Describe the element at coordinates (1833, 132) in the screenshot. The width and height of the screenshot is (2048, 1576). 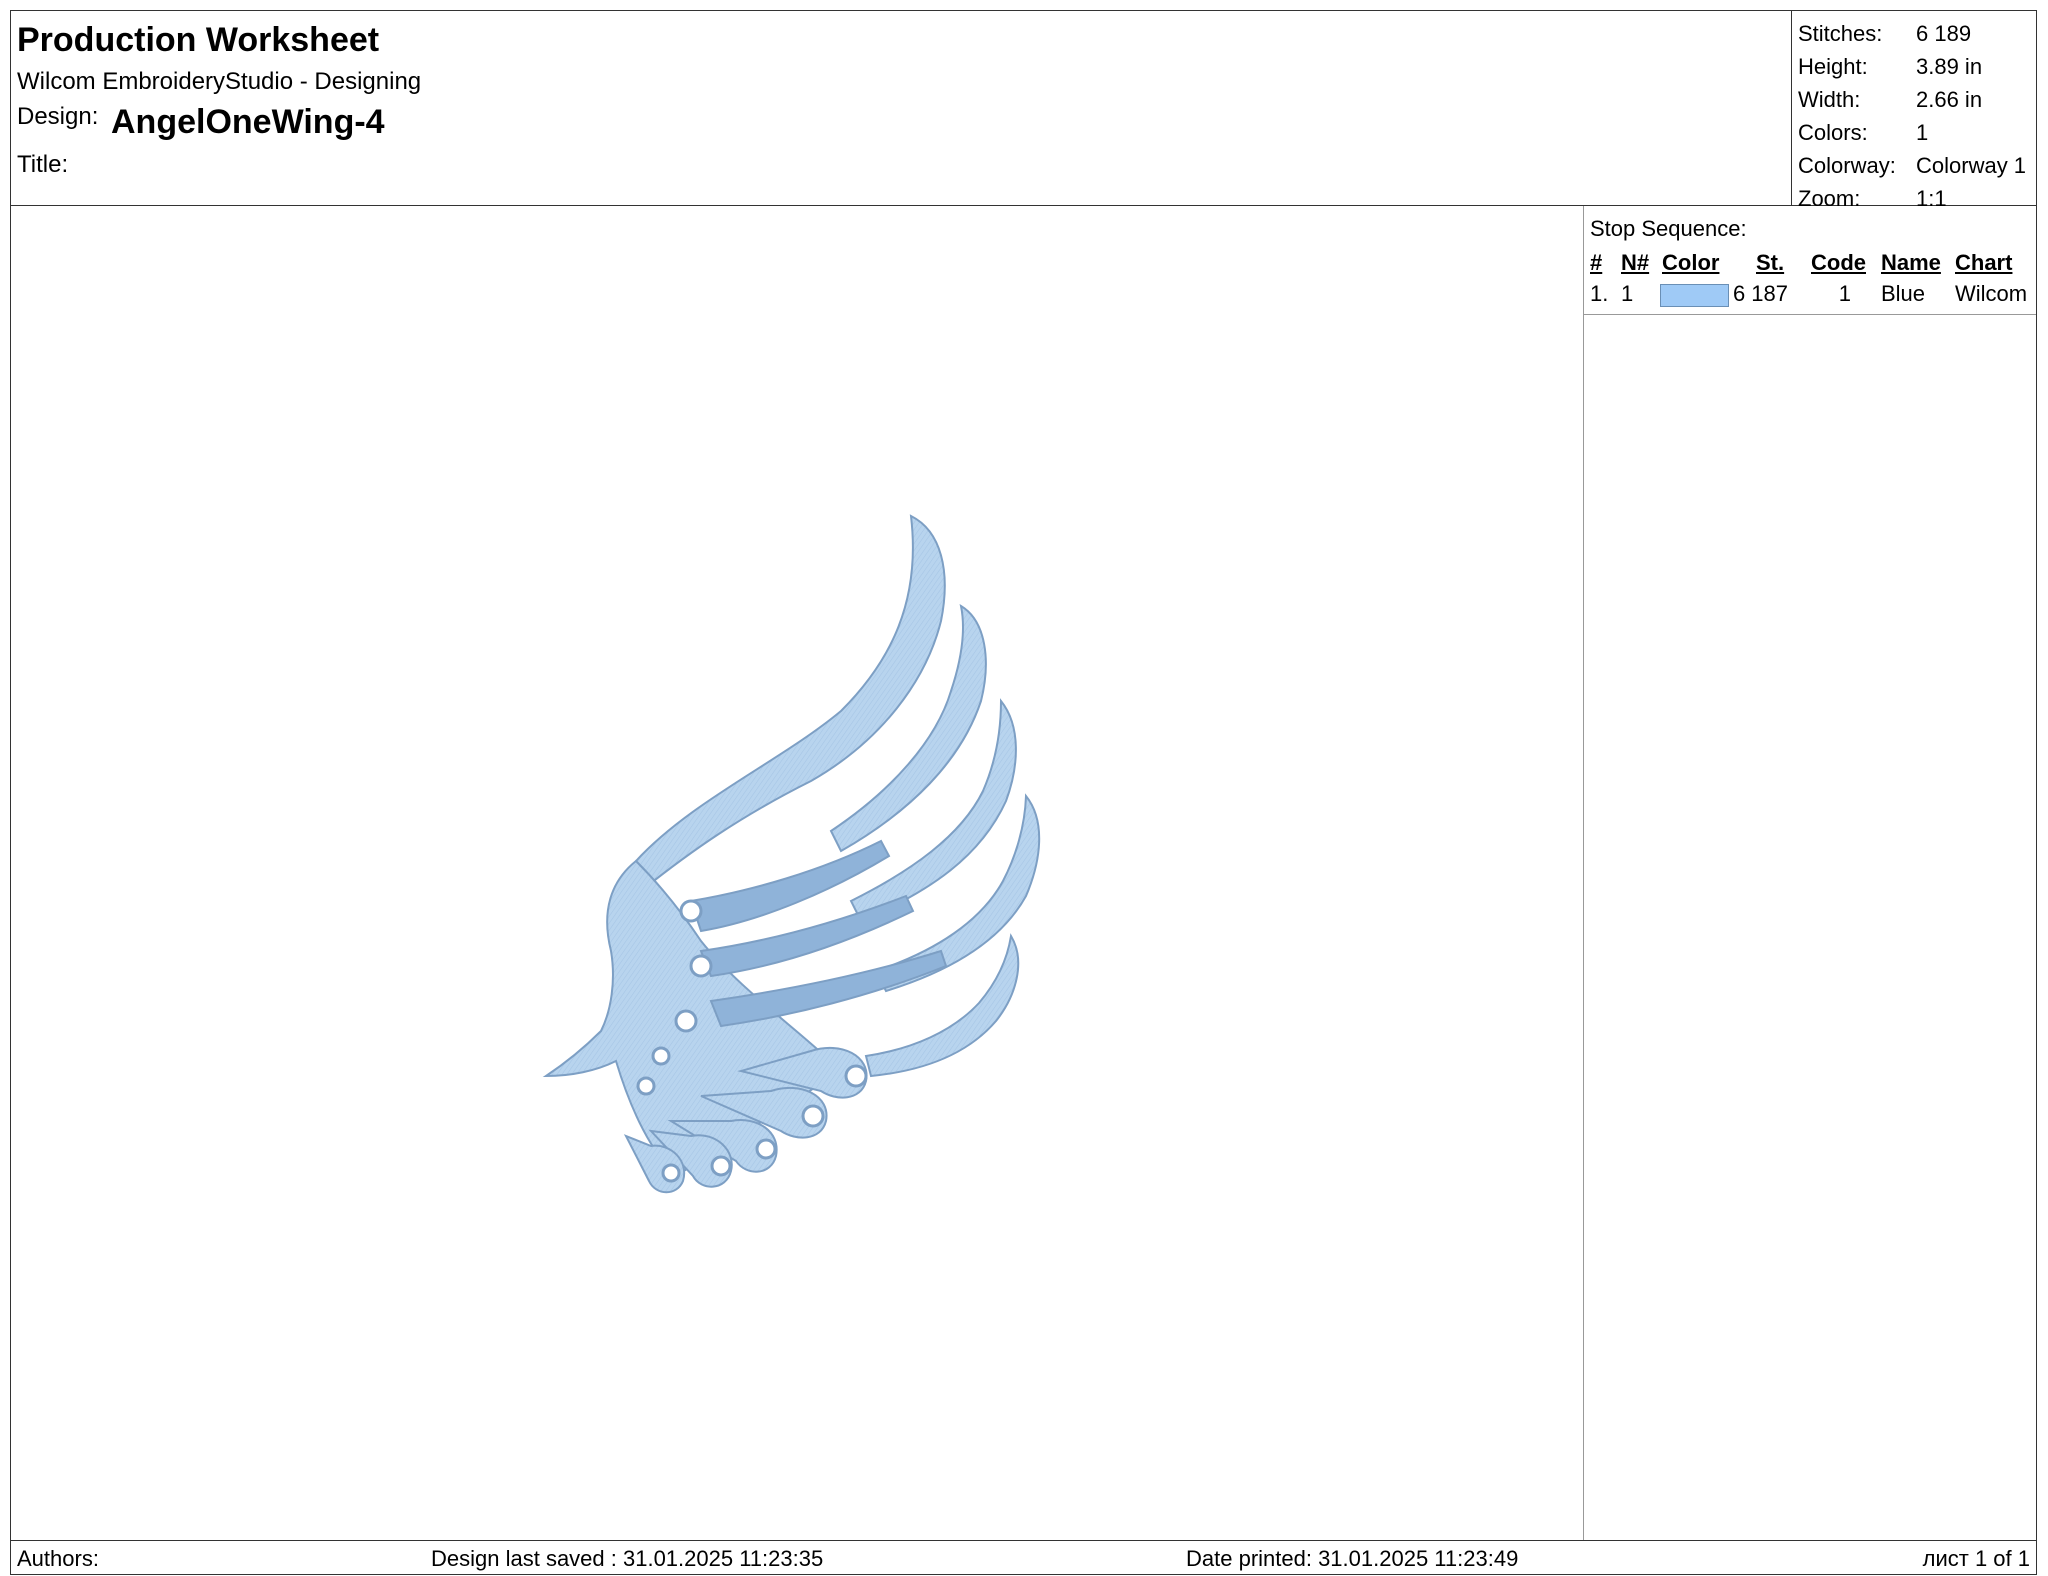
I see `stat-label: Colors:` at that location.